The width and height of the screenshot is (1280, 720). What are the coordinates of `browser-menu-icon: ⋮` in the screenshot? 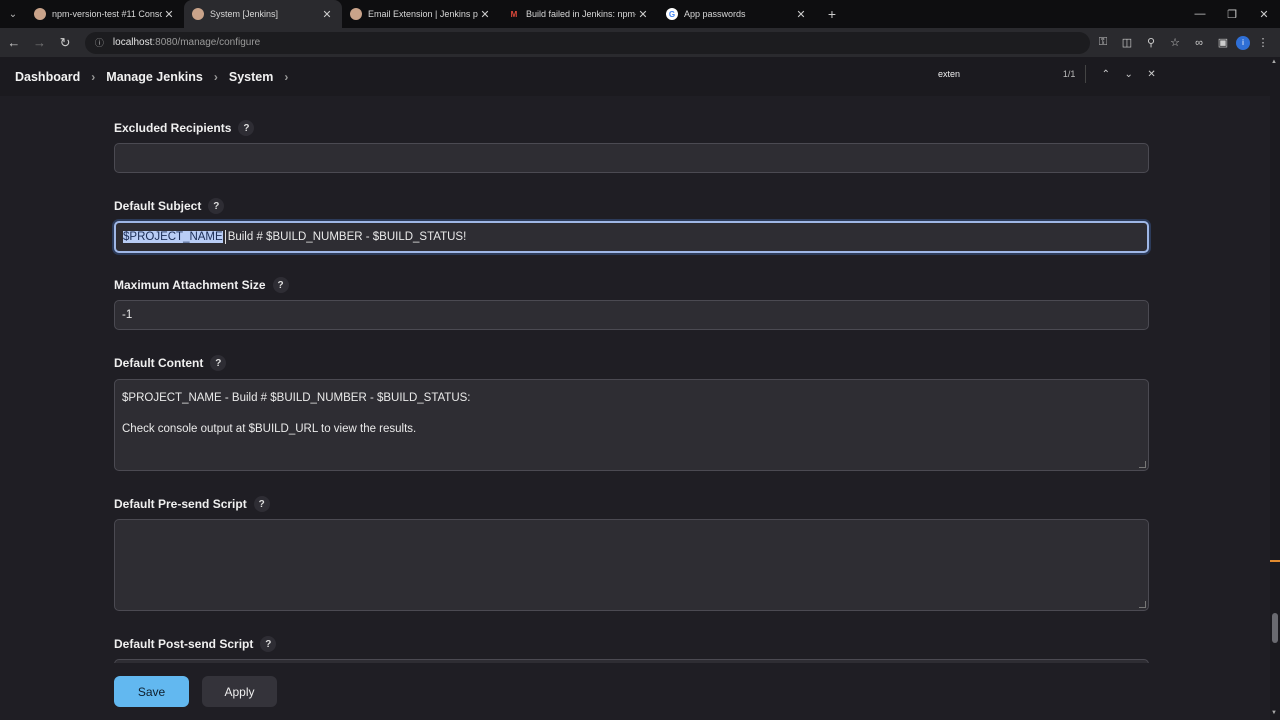 It's located at (1263, 43).